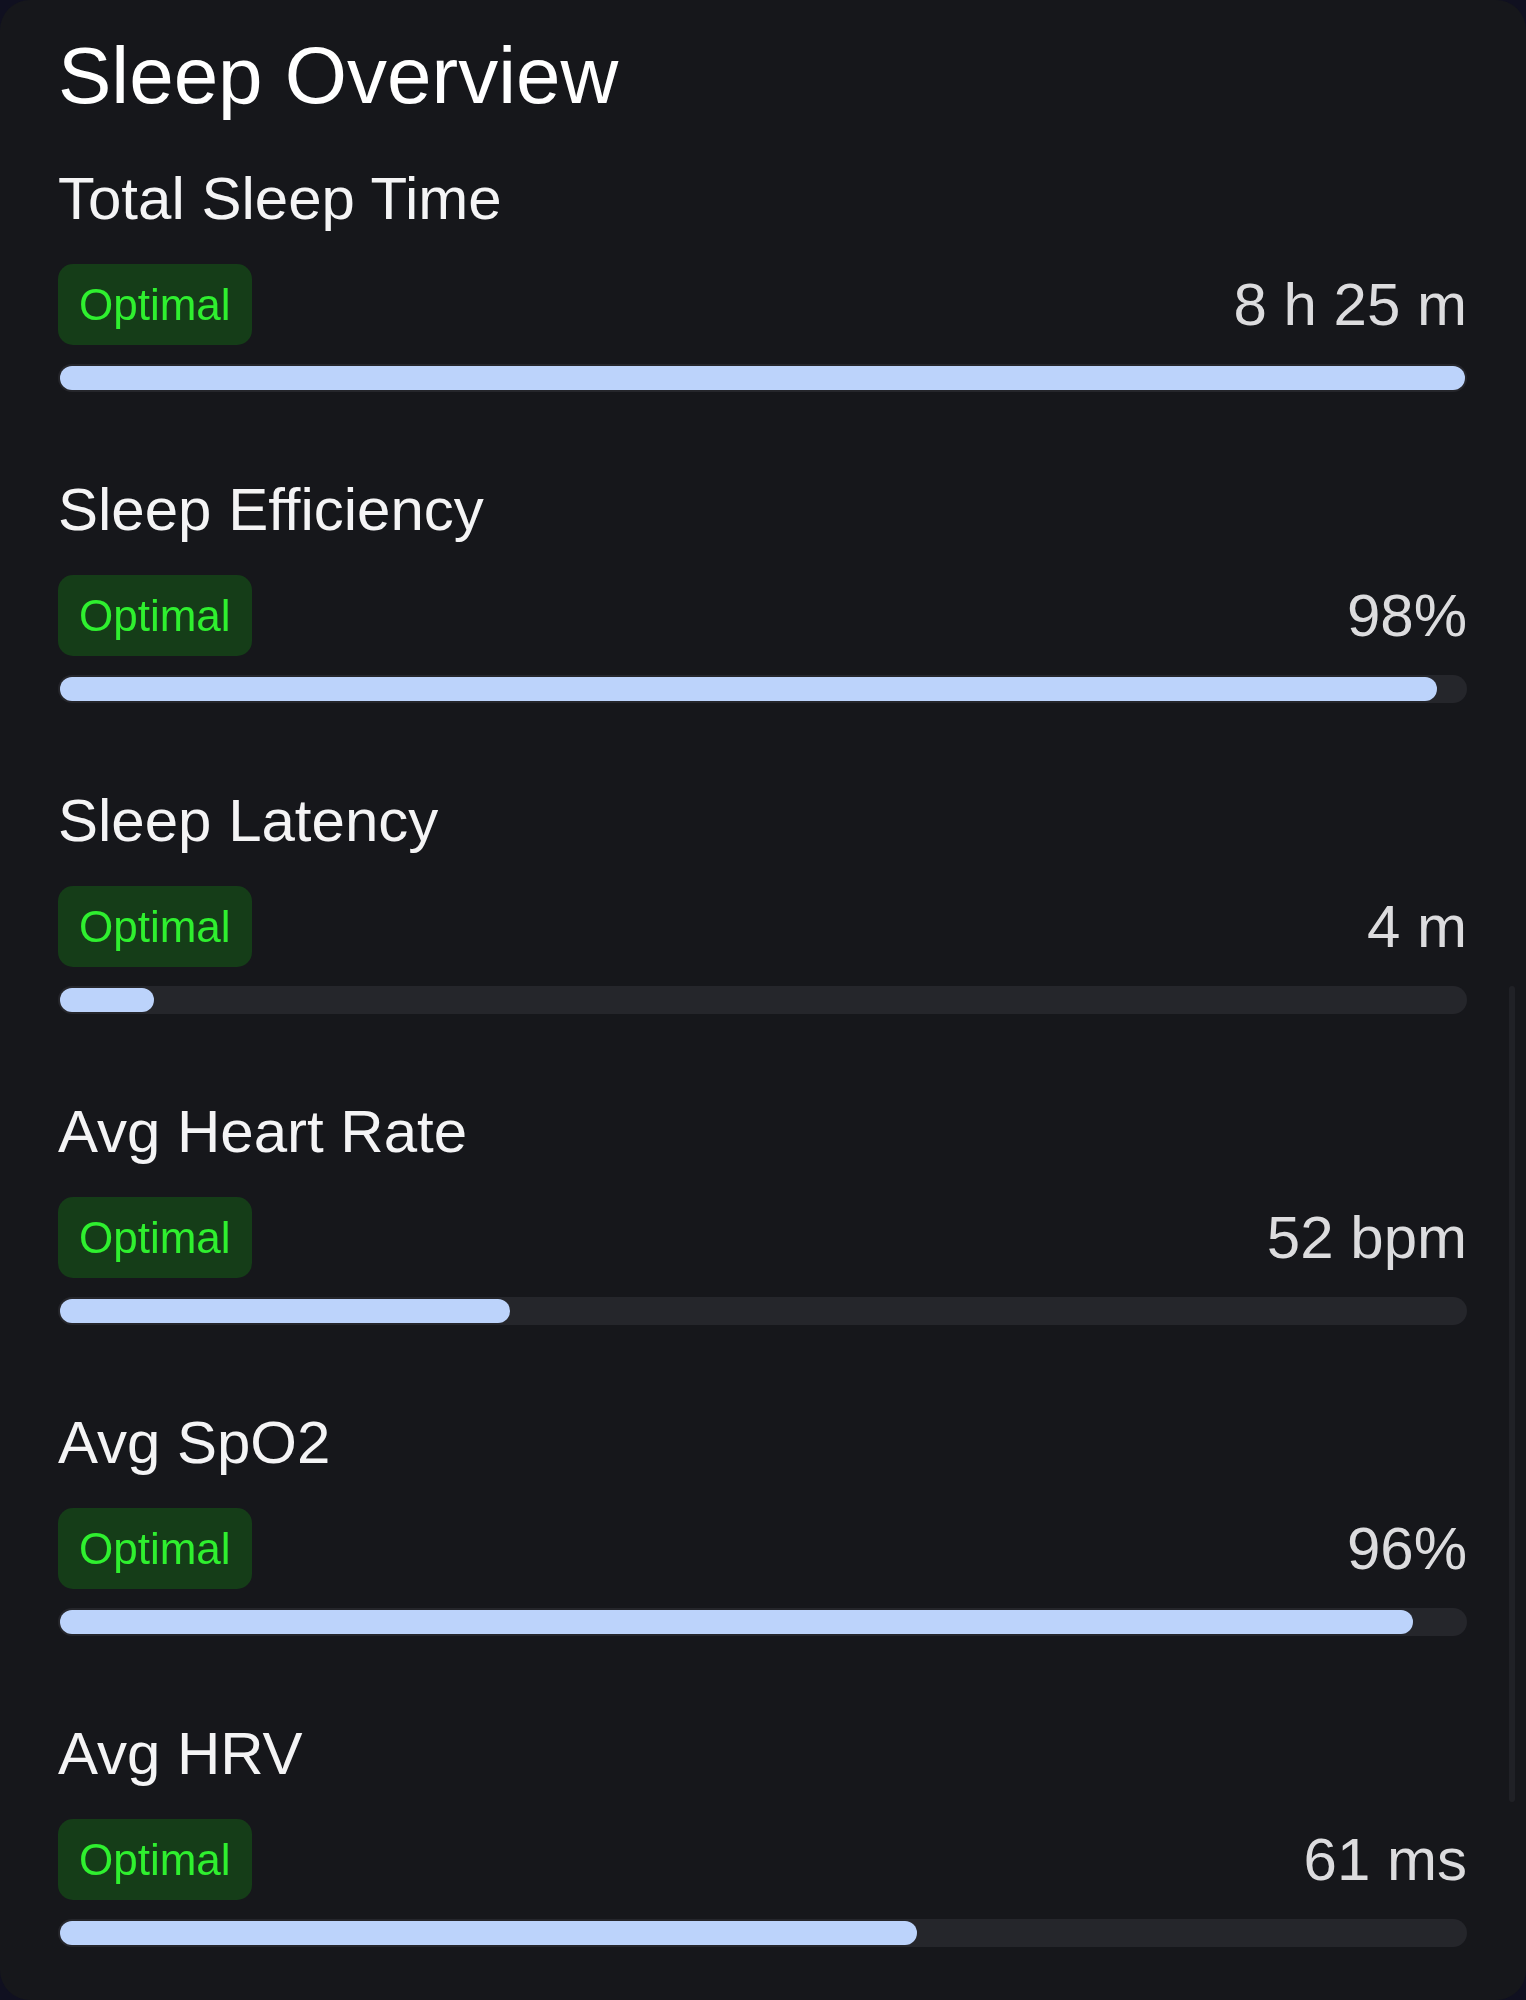 The height and width of the screenshot is (2000, 1526). I want to click on metric-label: Avg SpO2, so click(194, 1443).